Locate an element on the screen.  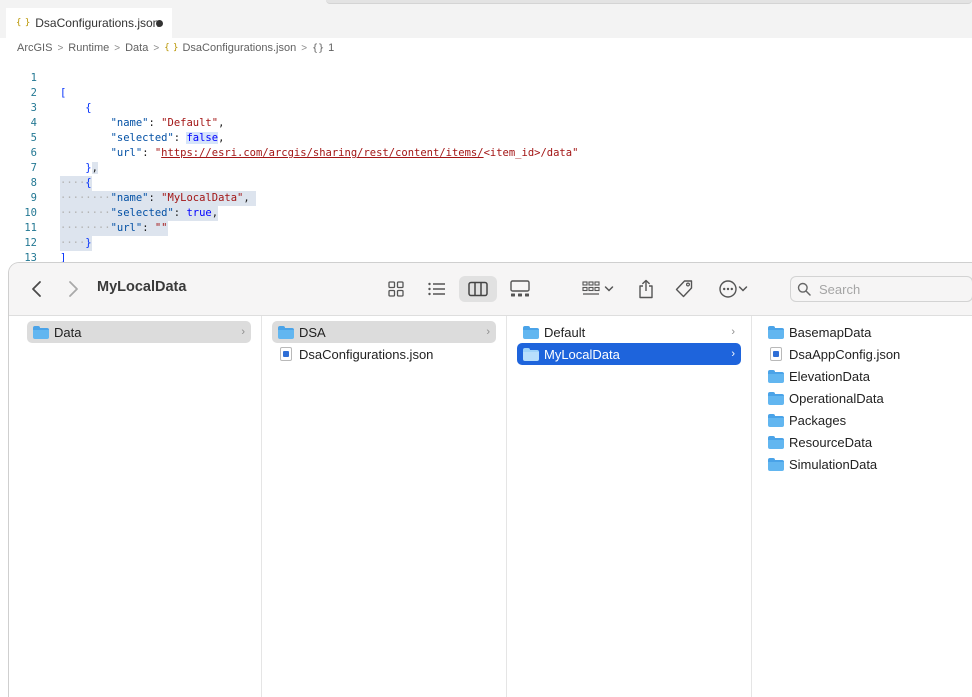
code-line: 9 ········"selected": true, is located at coordinates (486, 198).